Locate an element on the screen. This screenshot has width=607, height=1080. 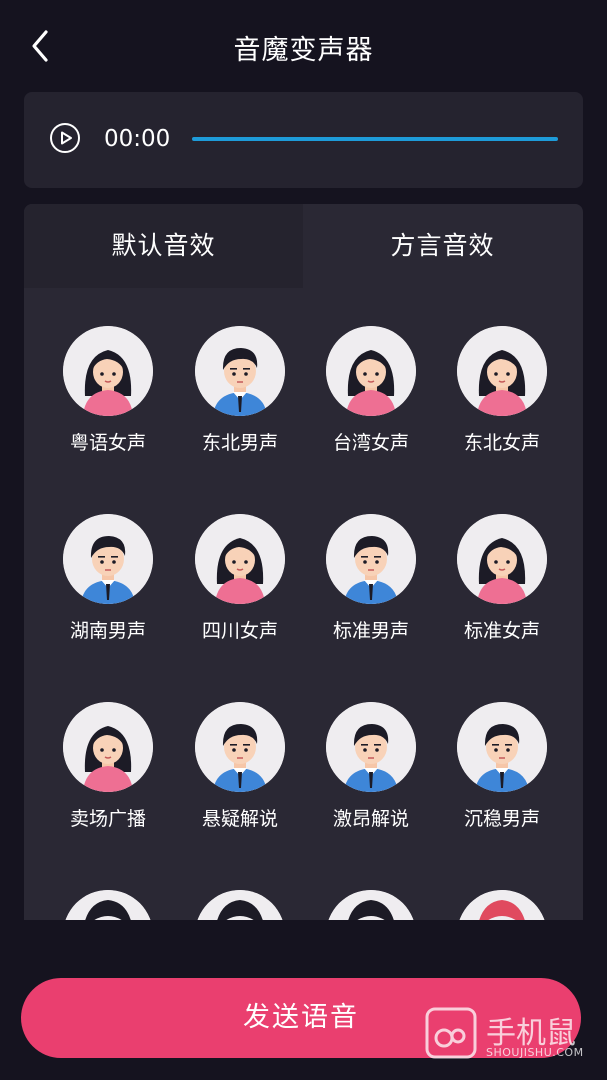
voice-option: 粤语女声 is located at coordinates (108, 382).